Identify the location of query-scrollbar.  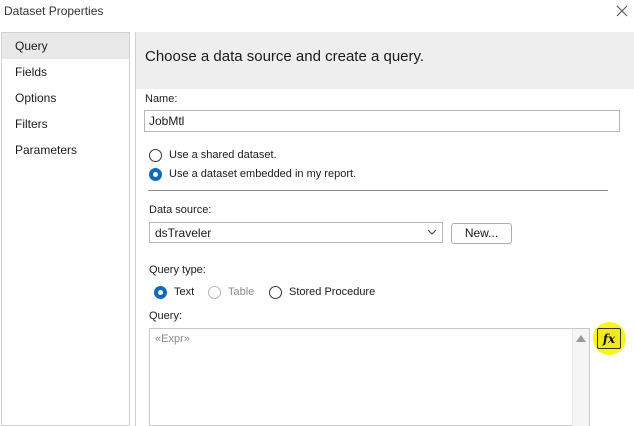
(580, 377).